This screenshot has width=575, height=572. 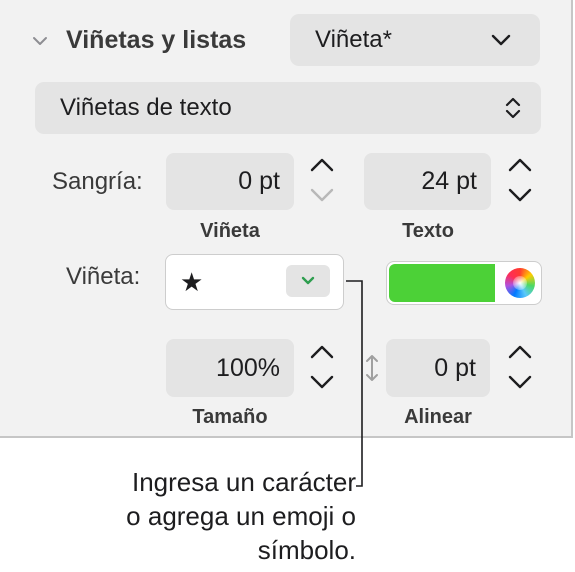 What do you see at coordinates (288, 108) in the screenshot?
I see `list-type-popup: Viñetas de texto` at bounding box center [288, 108].